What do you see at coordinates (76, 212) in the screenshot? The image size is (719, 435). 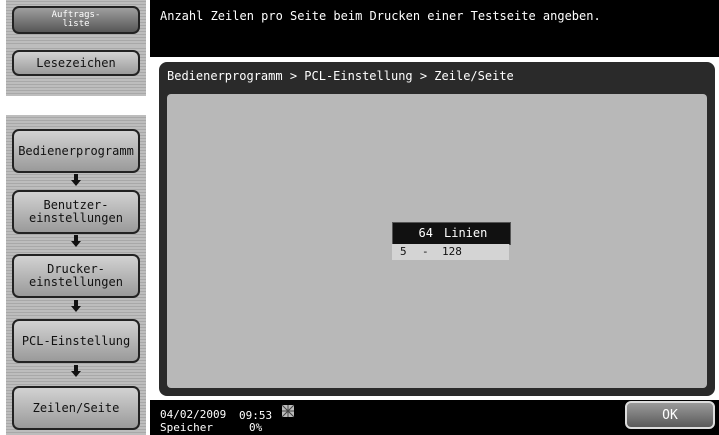 I see `nav-benutzereinstellungen-button: Benutzer- einstellungen` at bounding box center [76, 212].